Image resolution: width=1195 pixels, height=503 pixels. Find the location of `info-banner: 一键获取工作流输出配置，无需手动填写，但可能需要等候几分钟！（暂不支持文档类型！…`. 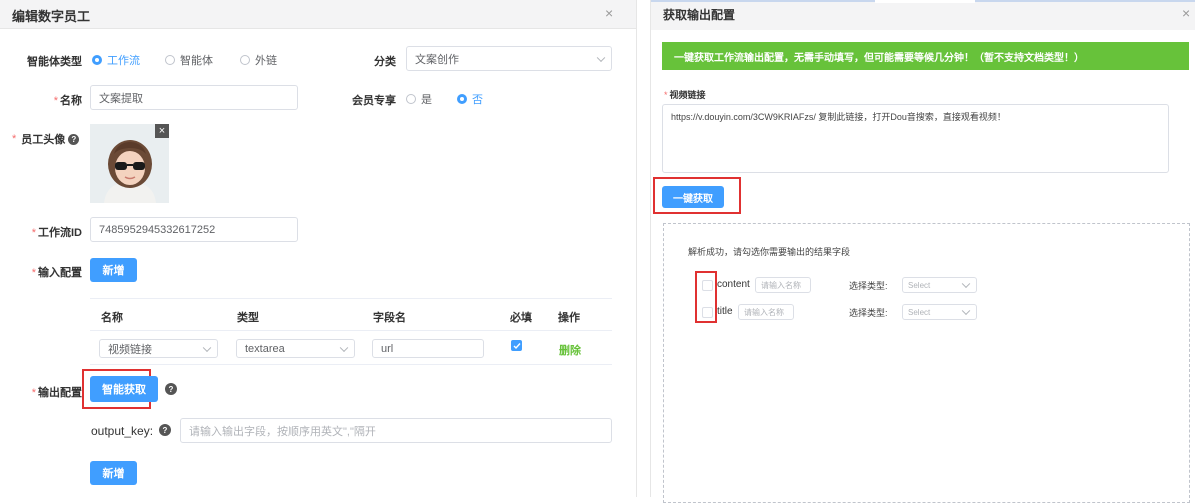

info-banner: 一键获取工作流输出配置，无需手动填写，但可能需要等候几分钟！（暂不支持文档类型！… is located at coordinates (925, 56).